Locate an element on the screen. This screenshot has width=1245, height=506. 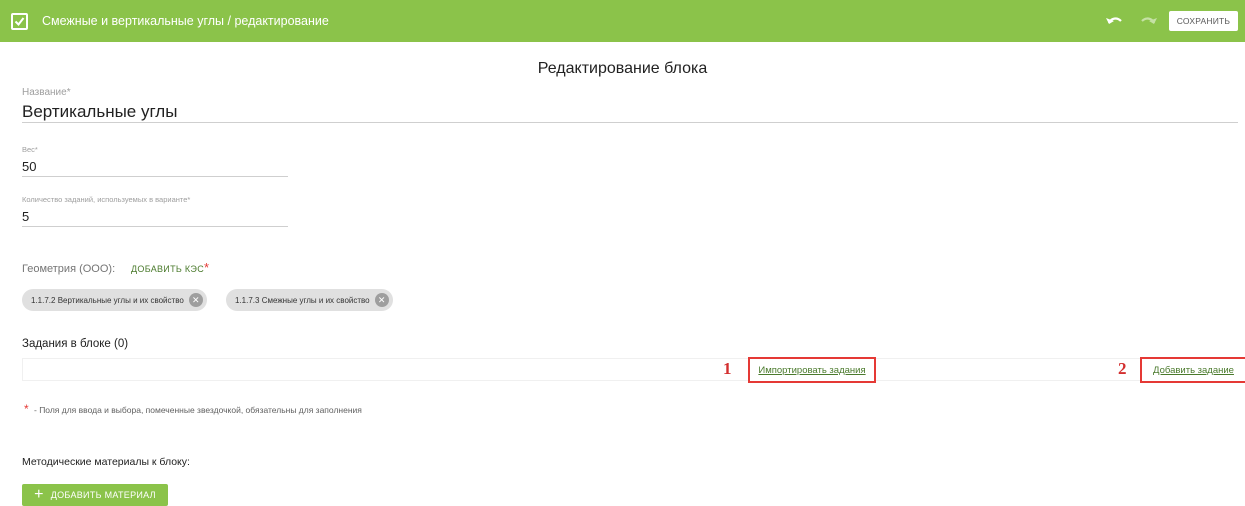
weight-field-label: Вес* is located at coordinates (30, 149).